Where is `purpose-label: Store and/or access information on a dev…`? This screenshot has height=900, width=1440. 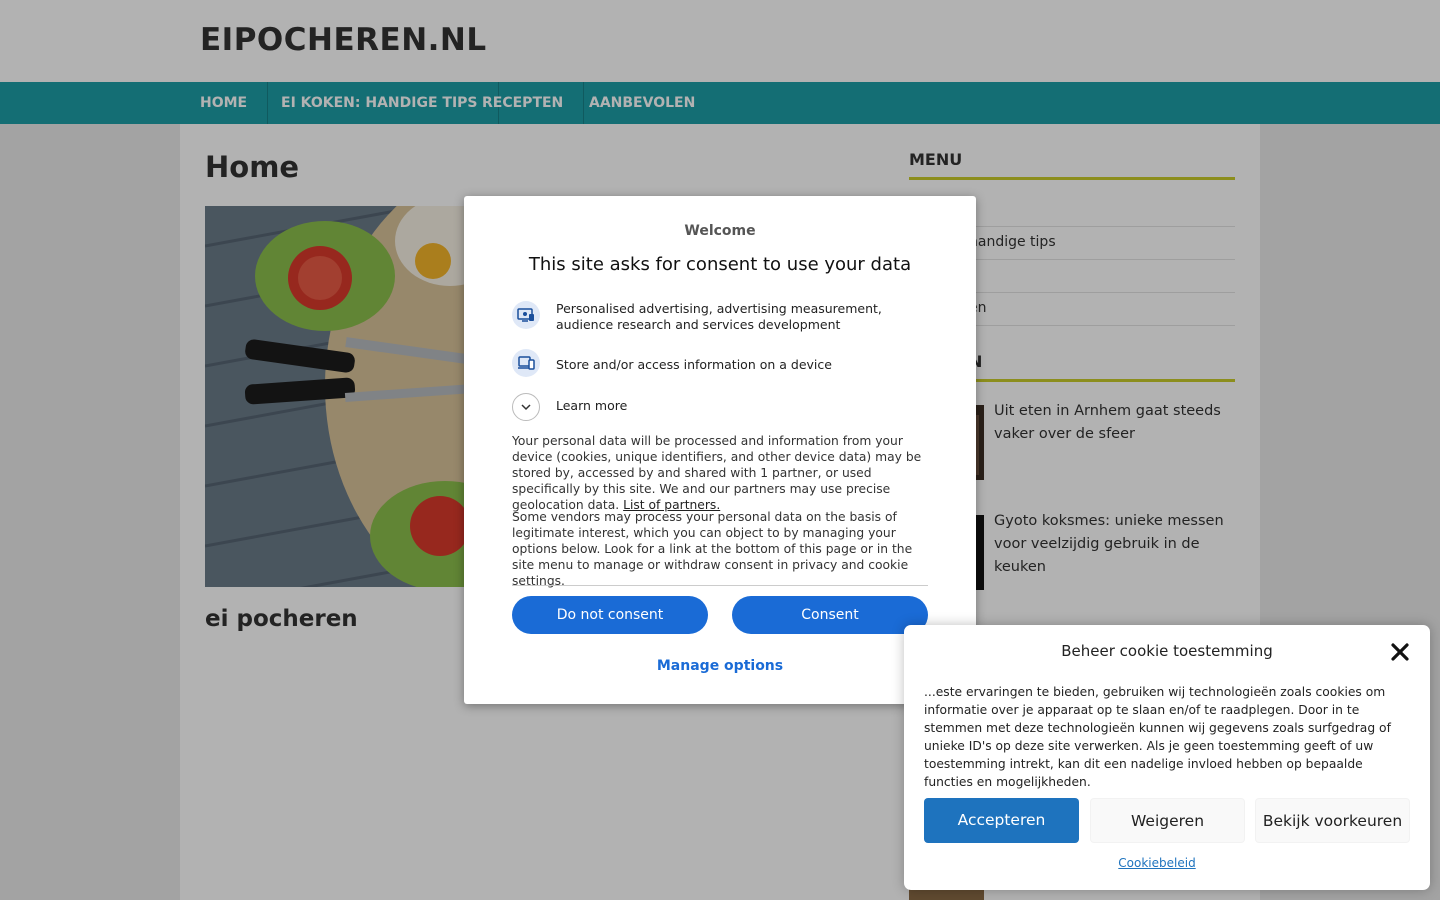
purpose-label: Store and/or access information on a dev… is located at coordinates (694, 364).